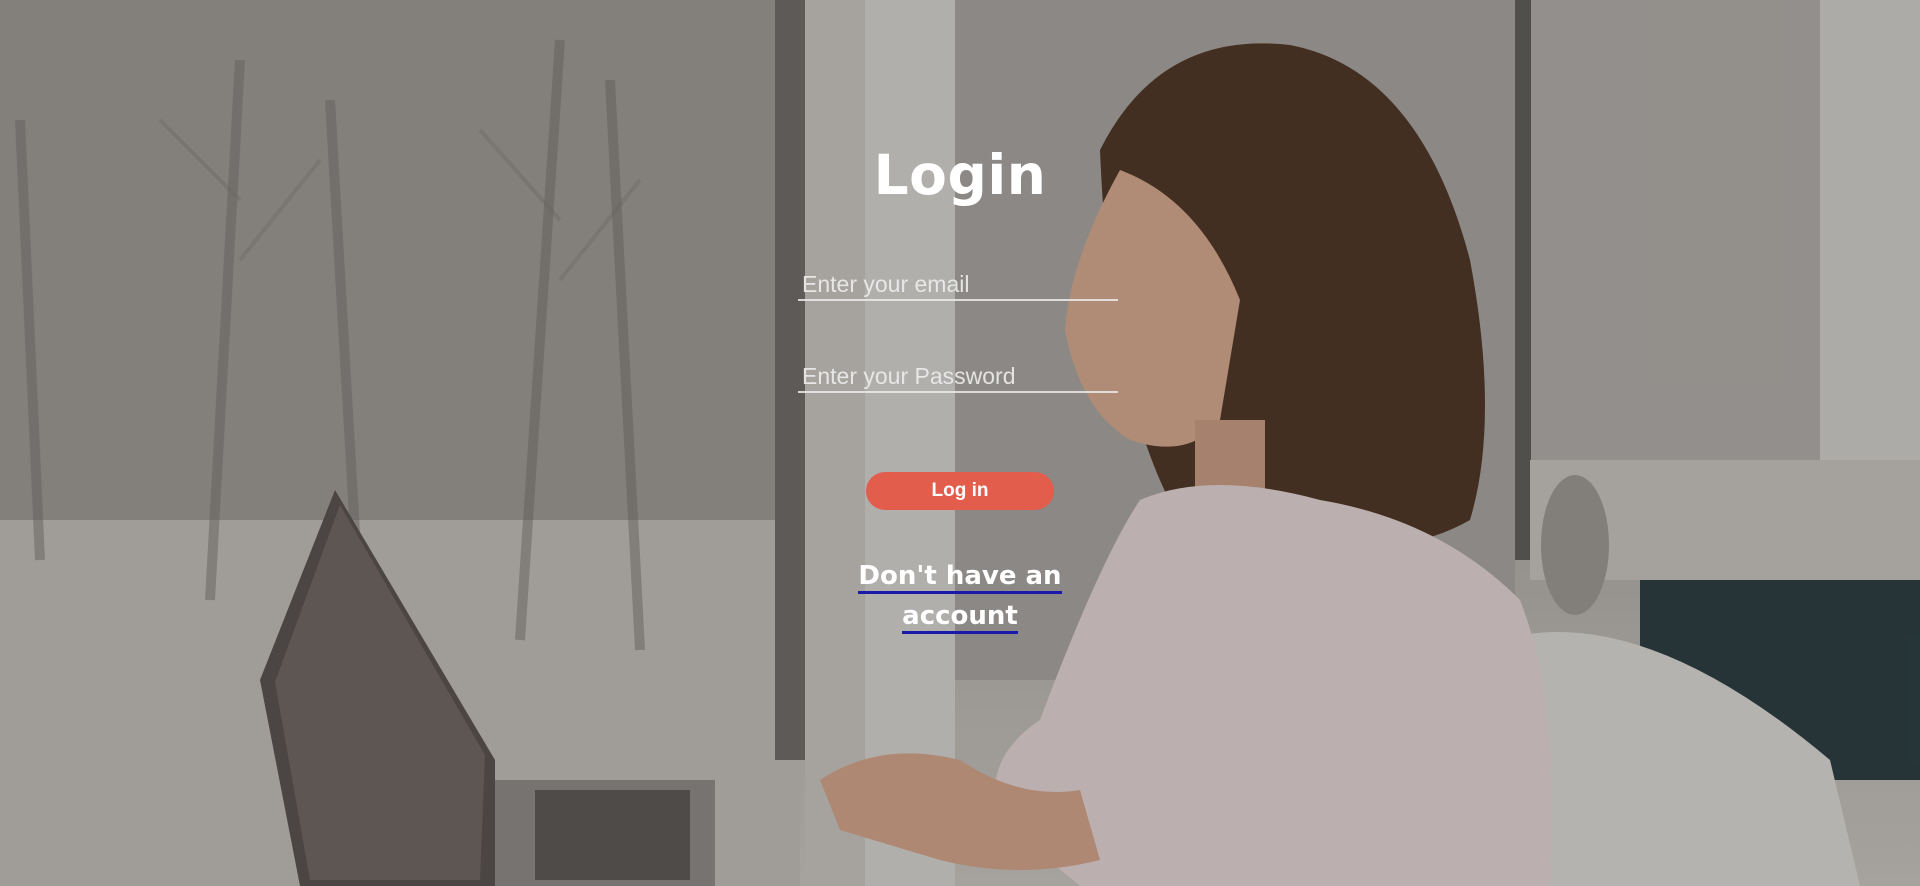  What do you see at coordinates (960, 175) in the screenshot?
I see `page-title: Login` at bounding box center [960, 175].